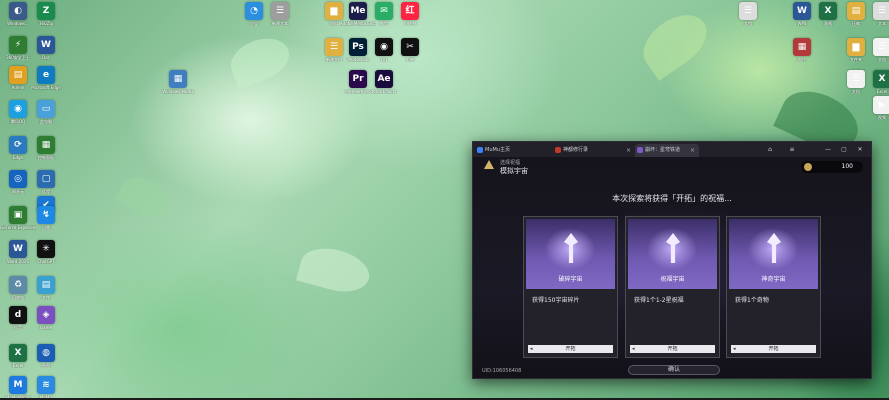  Describe the element at coordinates (672, 279) in the screenshot. I see `card-art-label: 祝福宇宙` at that location.